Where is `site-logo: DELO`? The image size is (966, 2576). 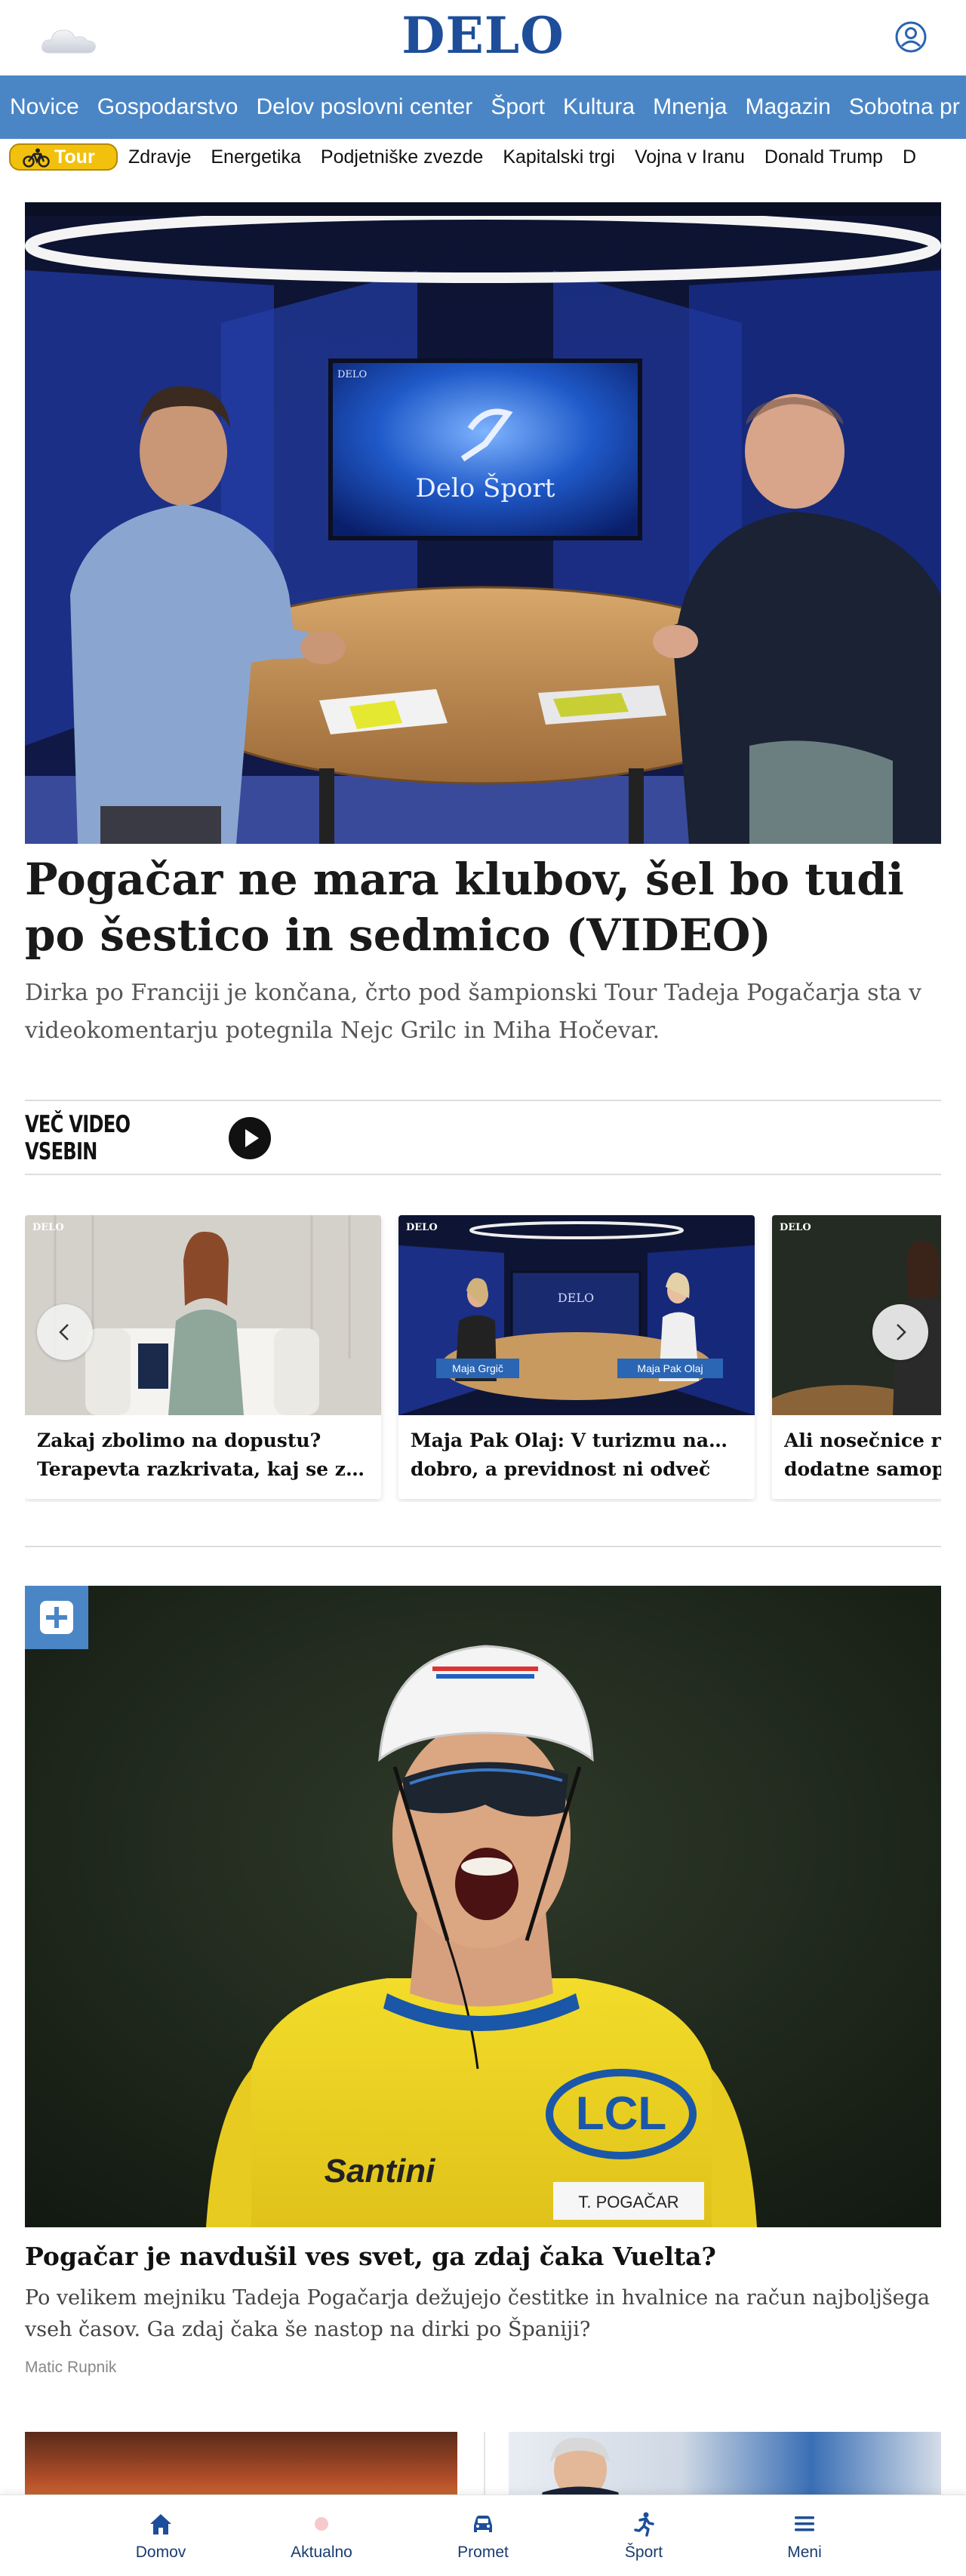 site-logo: DELO is located at coordinates (483, 35).